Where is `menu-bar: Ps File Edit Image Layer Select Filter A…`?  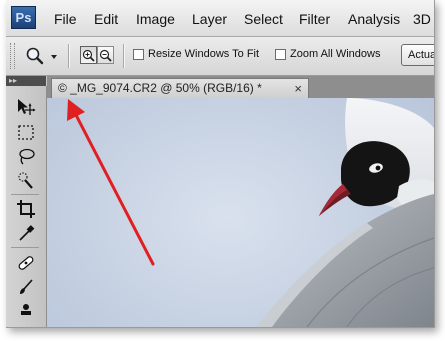 menu-bar: Ps File Edit Image Layer Select Filter A… is located at coordinates (220, 18).